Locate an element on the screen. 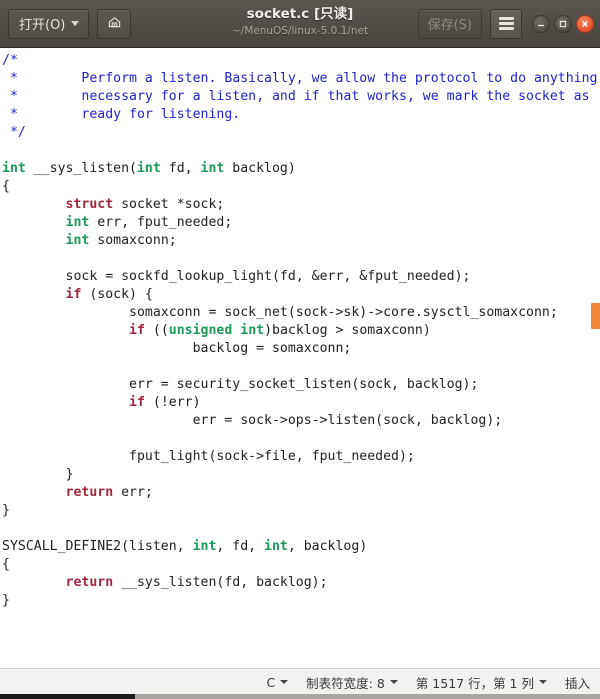 The width and height of the screenshot is (600, 699). save-as-icon is located at coordinates (114, 24).